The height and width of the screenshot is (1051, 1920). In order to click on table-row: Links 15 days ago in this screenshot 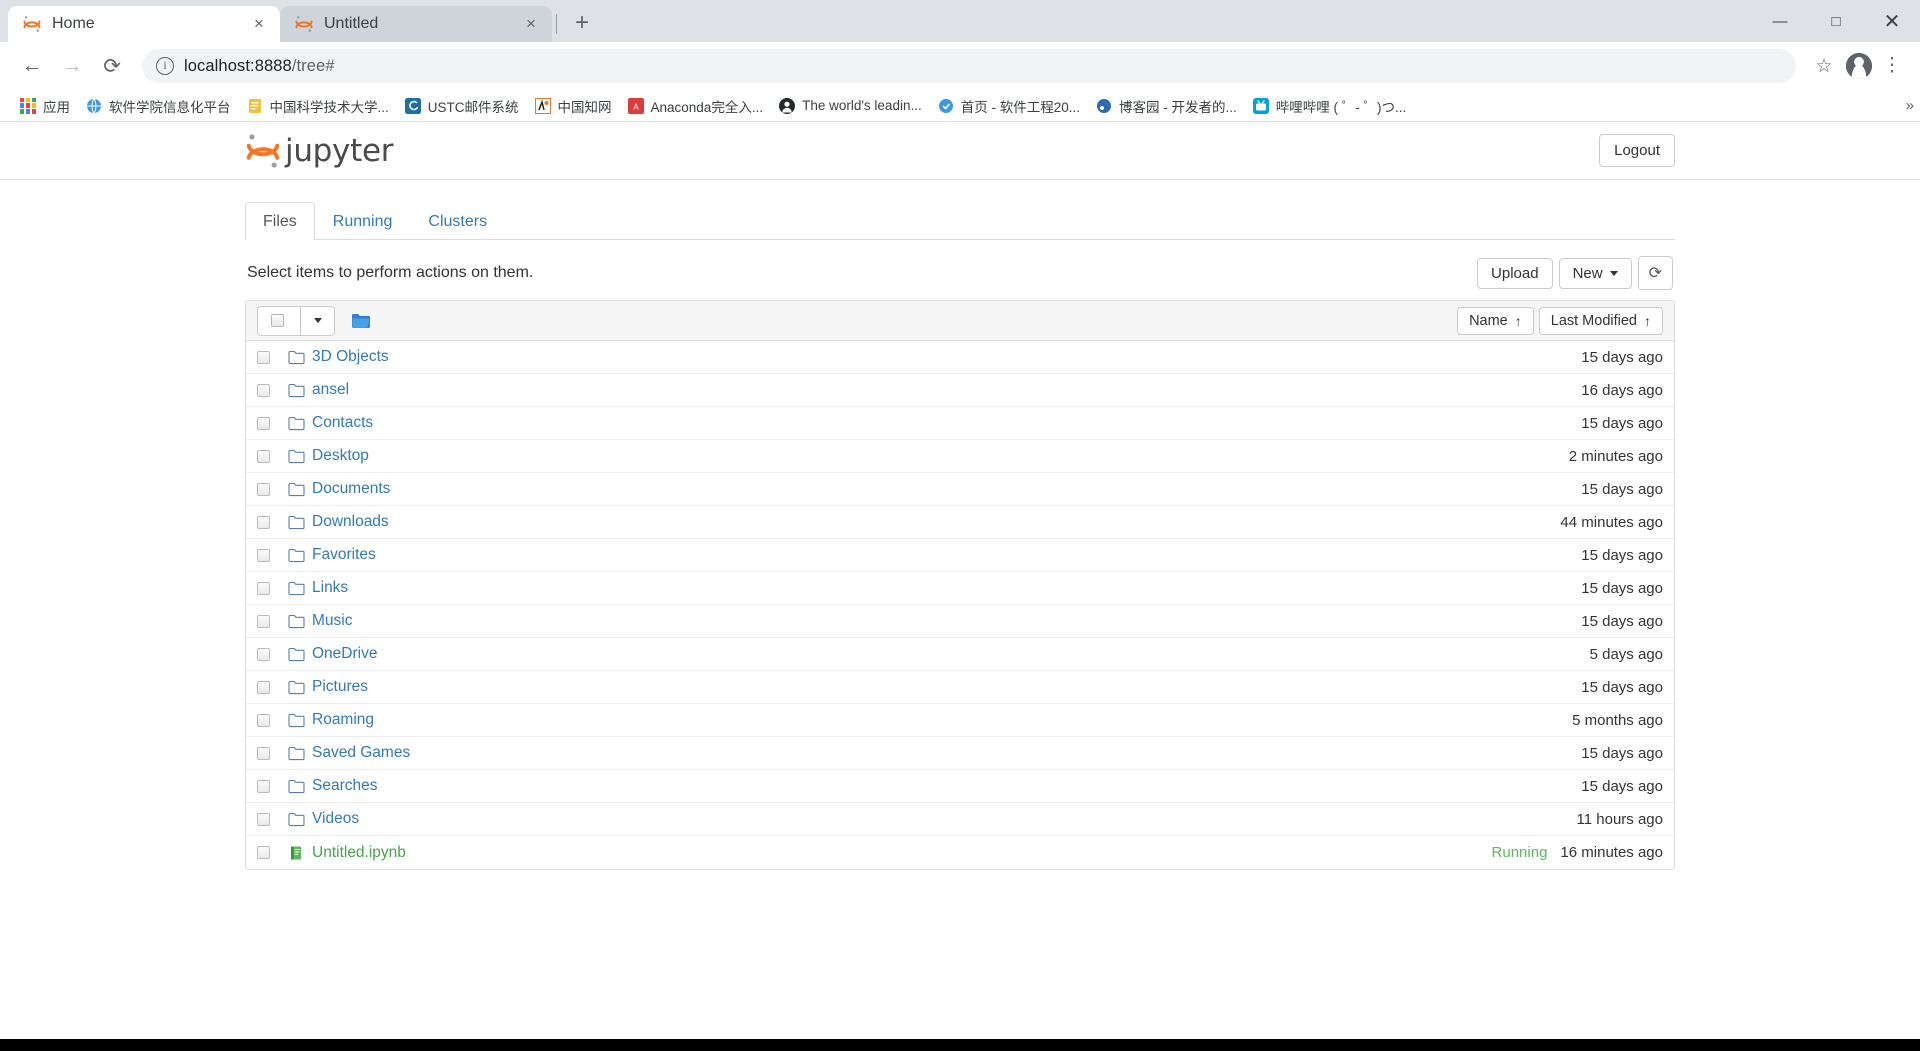, I will do `click(960, 588)`.